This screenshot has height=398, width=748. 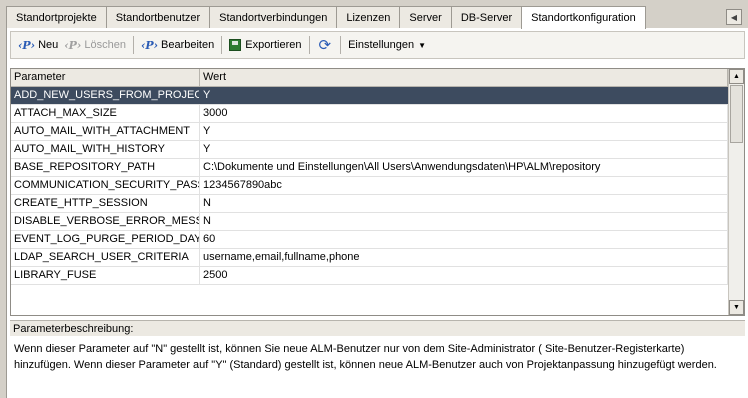 I want to click on delete-parameter-icon: ‹P›, so click(x=73, y=45).